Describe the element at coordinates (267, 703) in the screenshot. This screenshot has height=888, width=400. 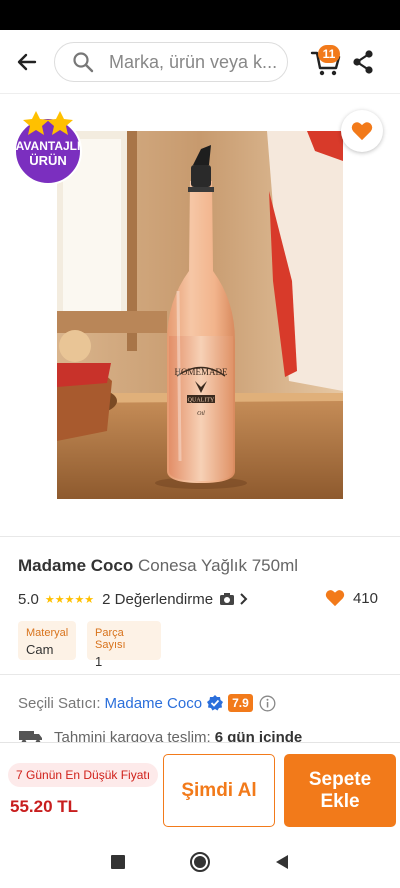
I see `info-icon` at that location.